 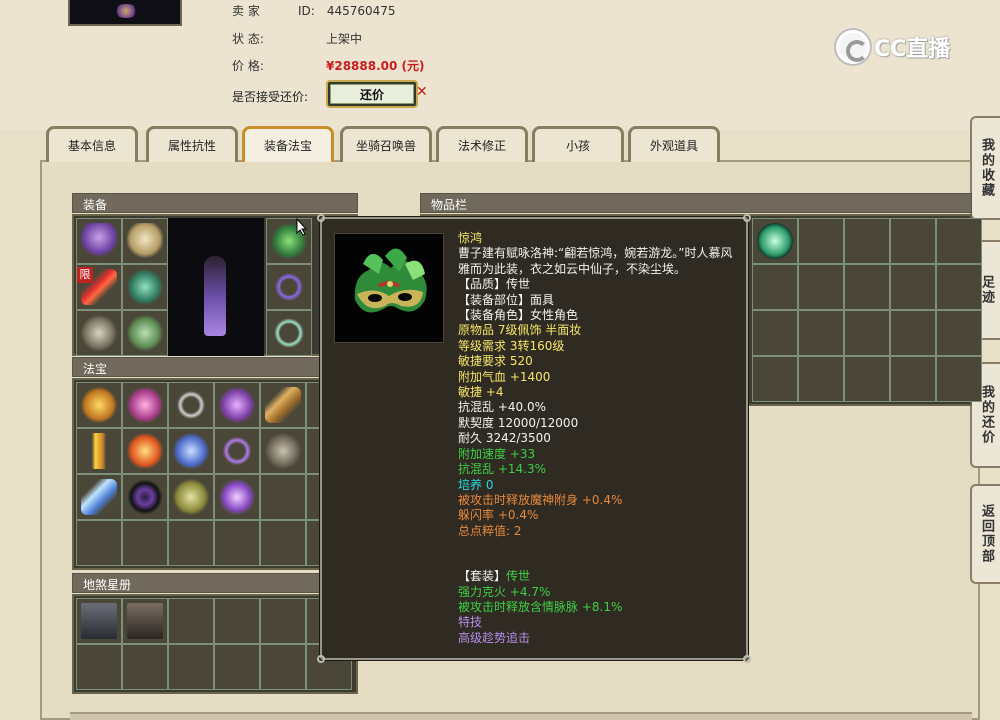 What do you see at coordinates (518, 315) in the screenshot?
I see `item-stat: 【装备角色】女性角色` at bounding box center [518, 315].